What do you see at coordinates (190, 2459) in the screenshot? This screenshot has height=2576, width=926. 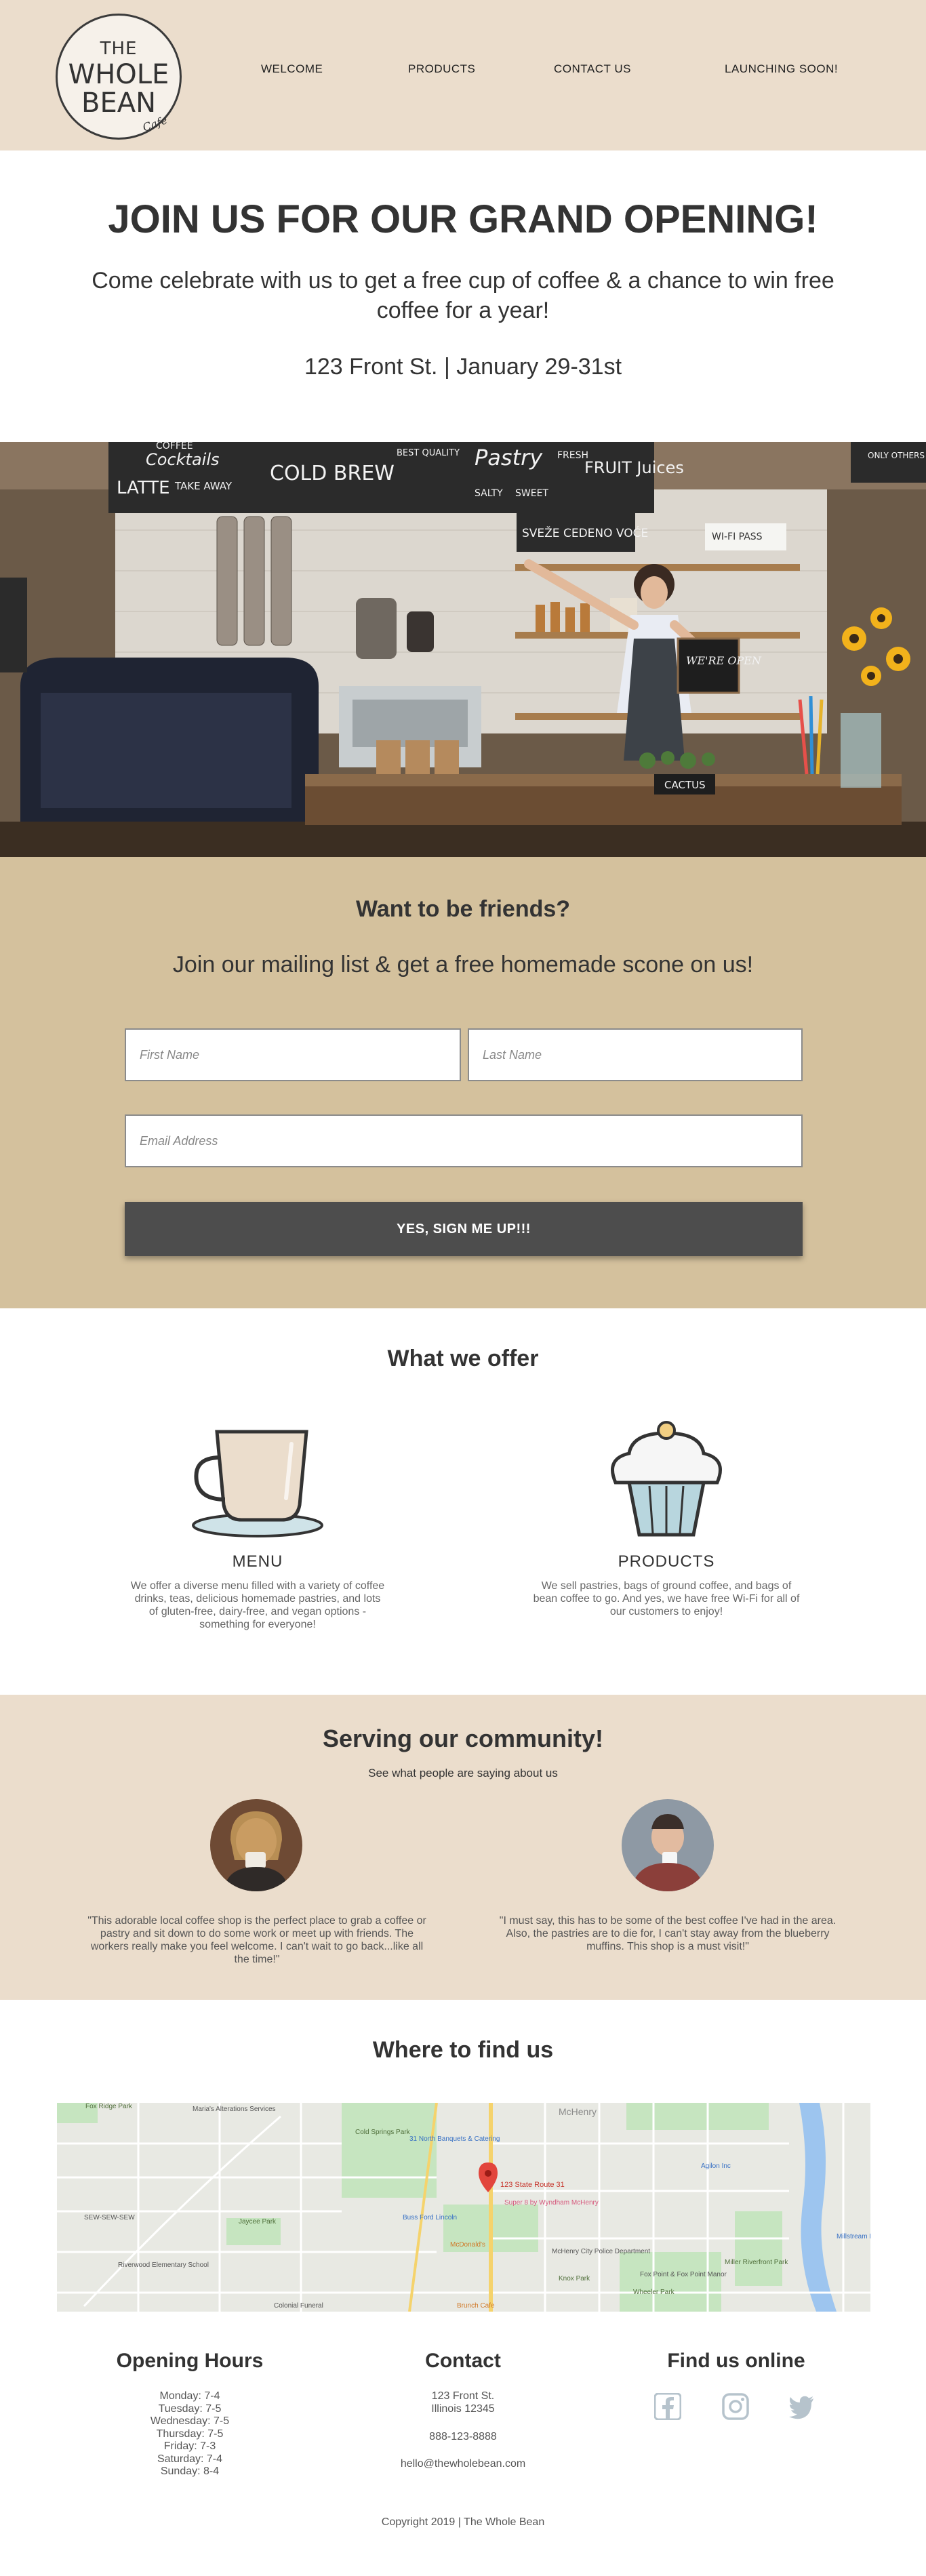 I see `hours-line: Saturday: 7-4` at bounding box center [190, 2459].